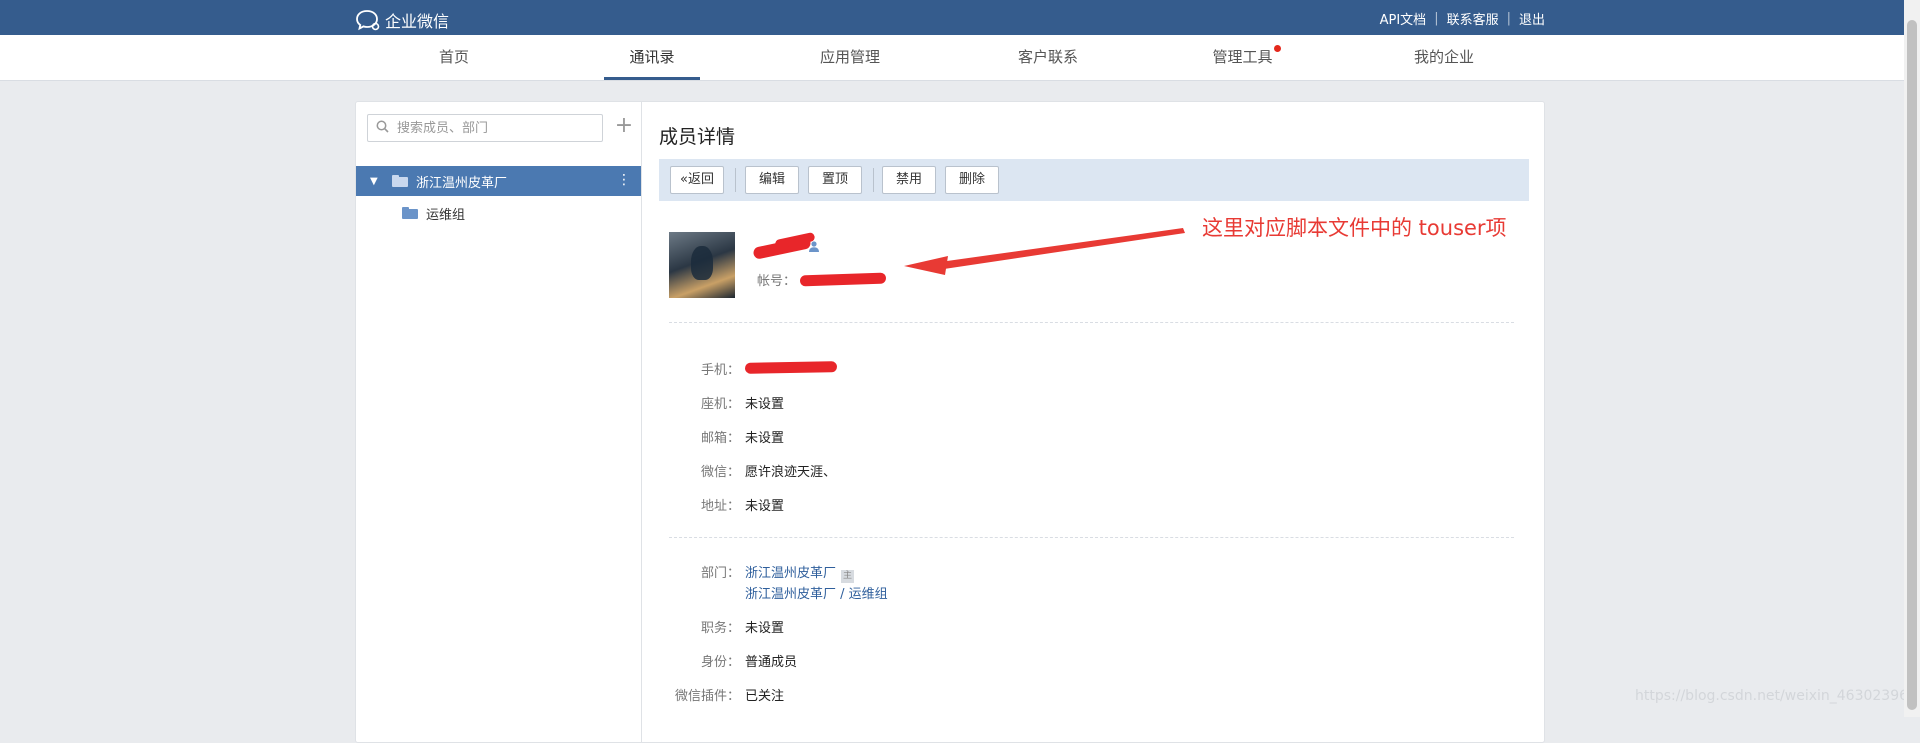 The image size is (1920, 743). What do you see at coordinates (791, 573) in the screenshot?
I see `department-link-label: 浙江温州皮革厂` at bounding box center [791, 573].